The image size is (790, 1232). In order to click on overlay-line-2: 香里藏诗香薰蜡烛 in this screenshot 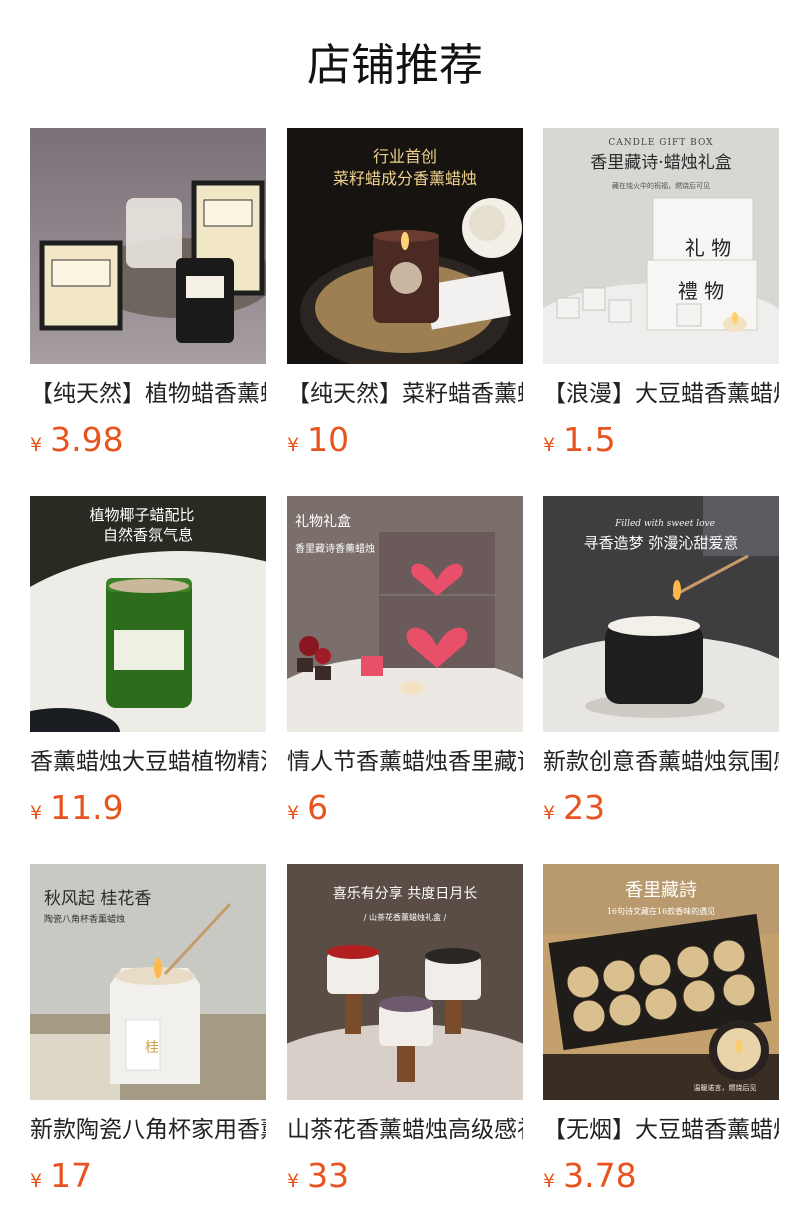, I will do `click(335, 548)`.